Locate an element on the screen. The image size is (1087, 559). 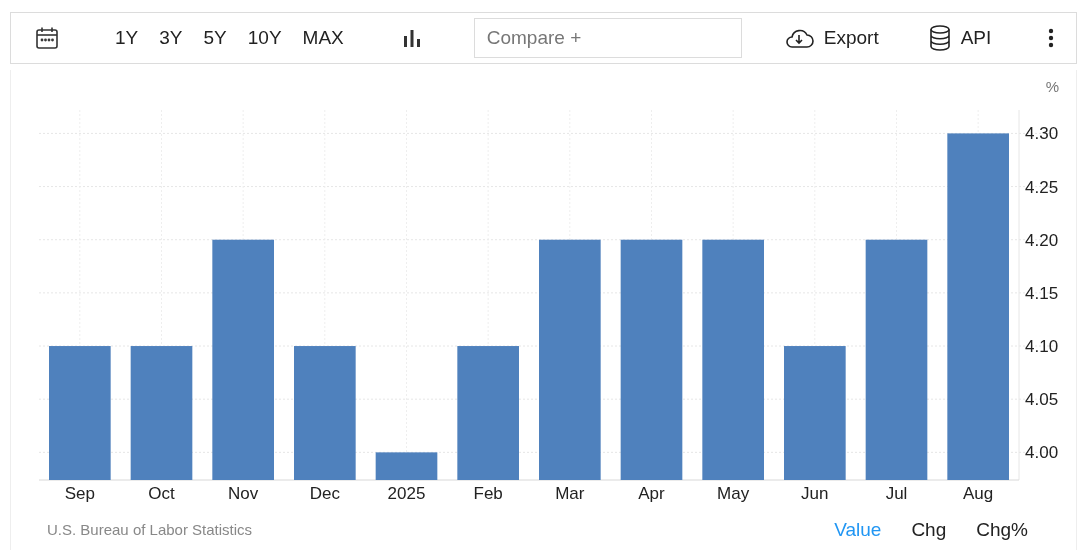
more-icon is located at coordinates (1051, 38).